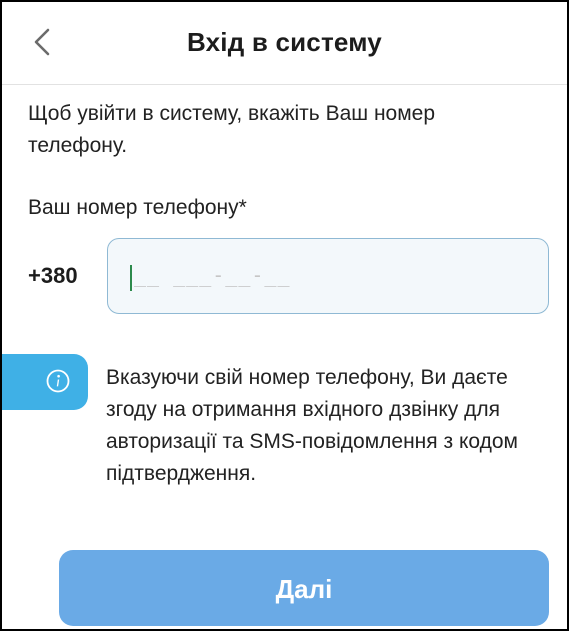 This screenshot has width=569, height=631. I want to click on info-tab, so click(45, 382).